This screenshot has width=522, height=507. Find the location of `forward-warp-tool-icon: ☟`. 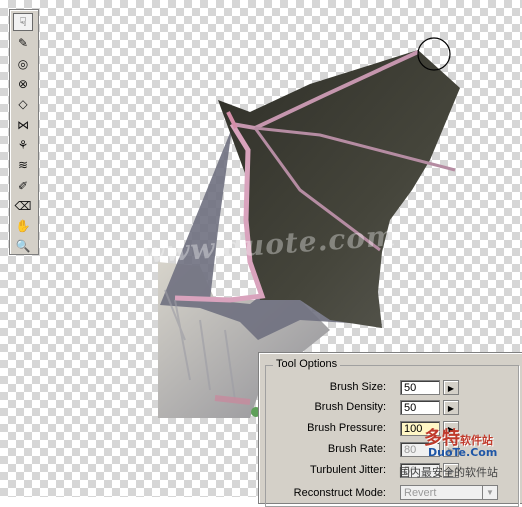

forward-warp-tool-icon: ☟ is located at coordinates (23, 22).